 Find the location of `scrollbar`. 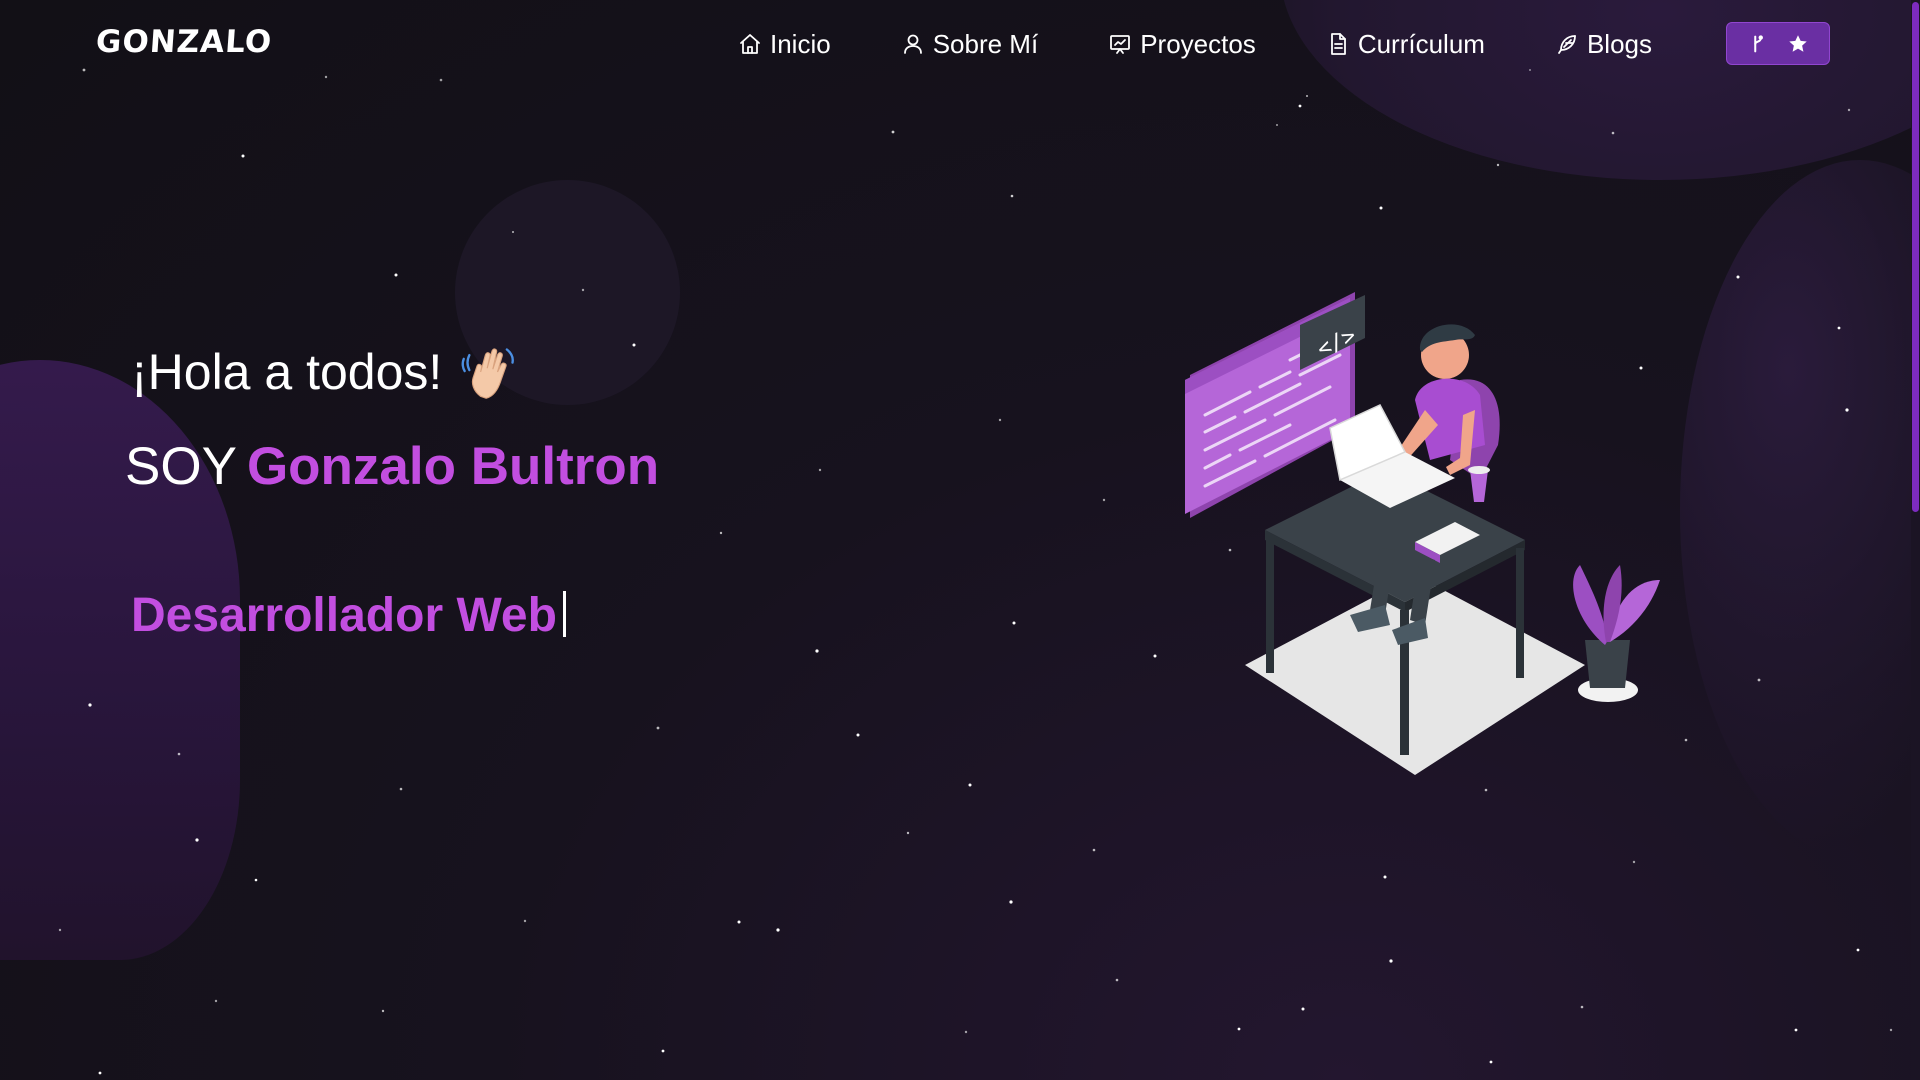

scrollbar is located at coordinates (1915, 540).